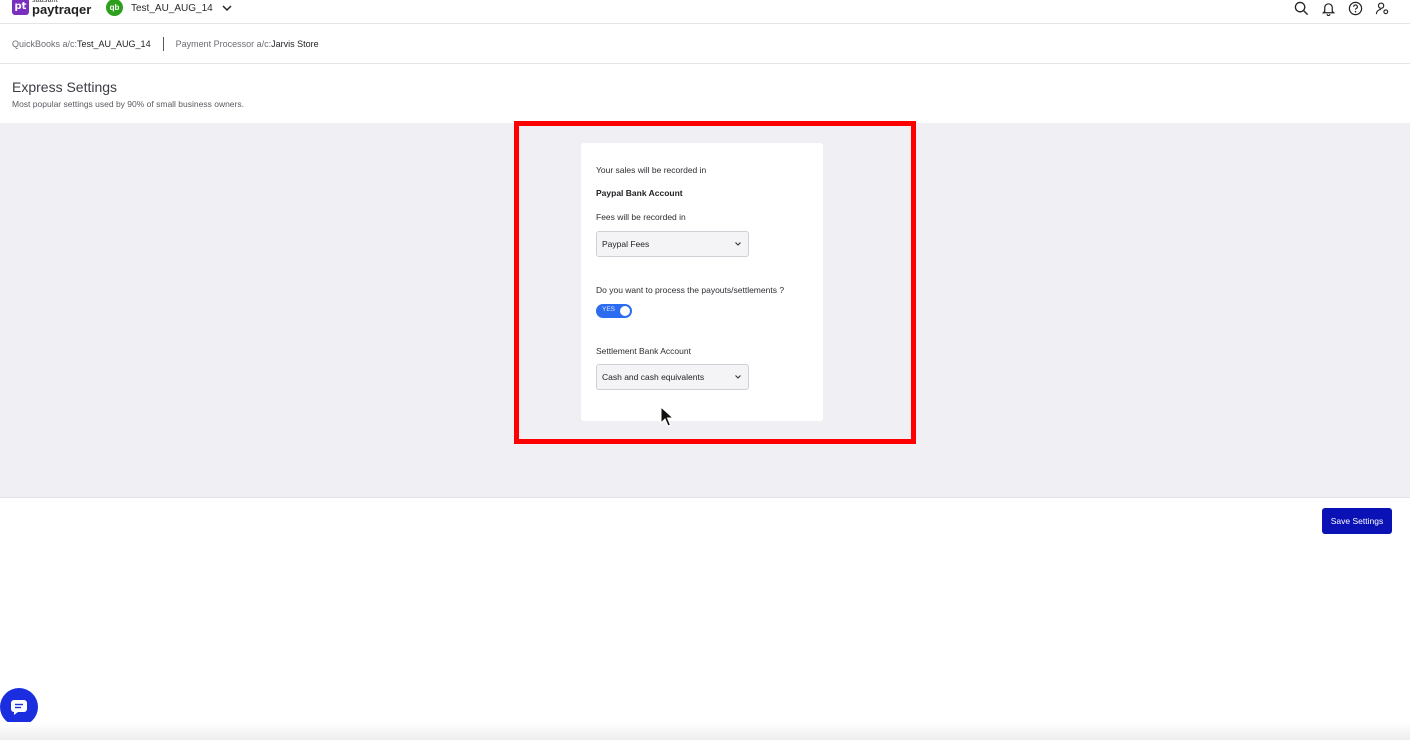 This screenshot has width=1410, height=740. What do you see at coordinates (651, 170) in the screenshot?
I see `sales-recorded-label: Your sales will be recorded in` at bounding box center [651, 170].